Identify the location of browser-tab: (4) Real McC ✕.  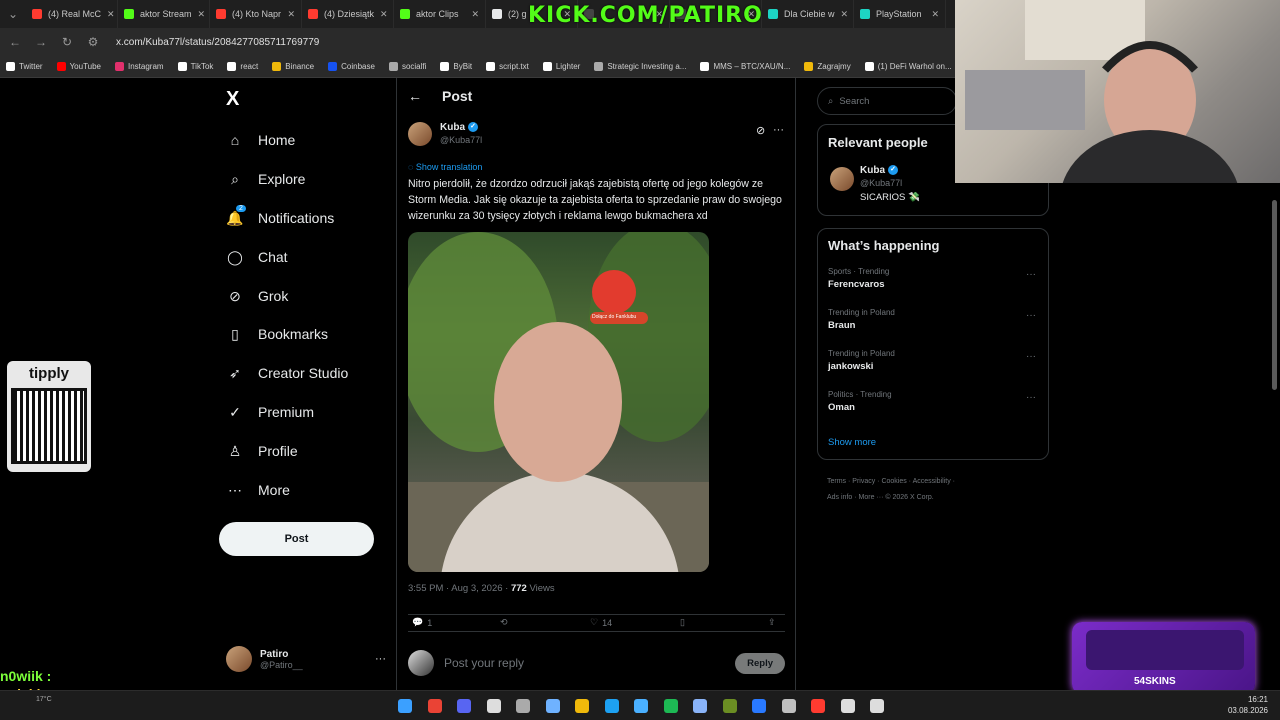
(72, 14).